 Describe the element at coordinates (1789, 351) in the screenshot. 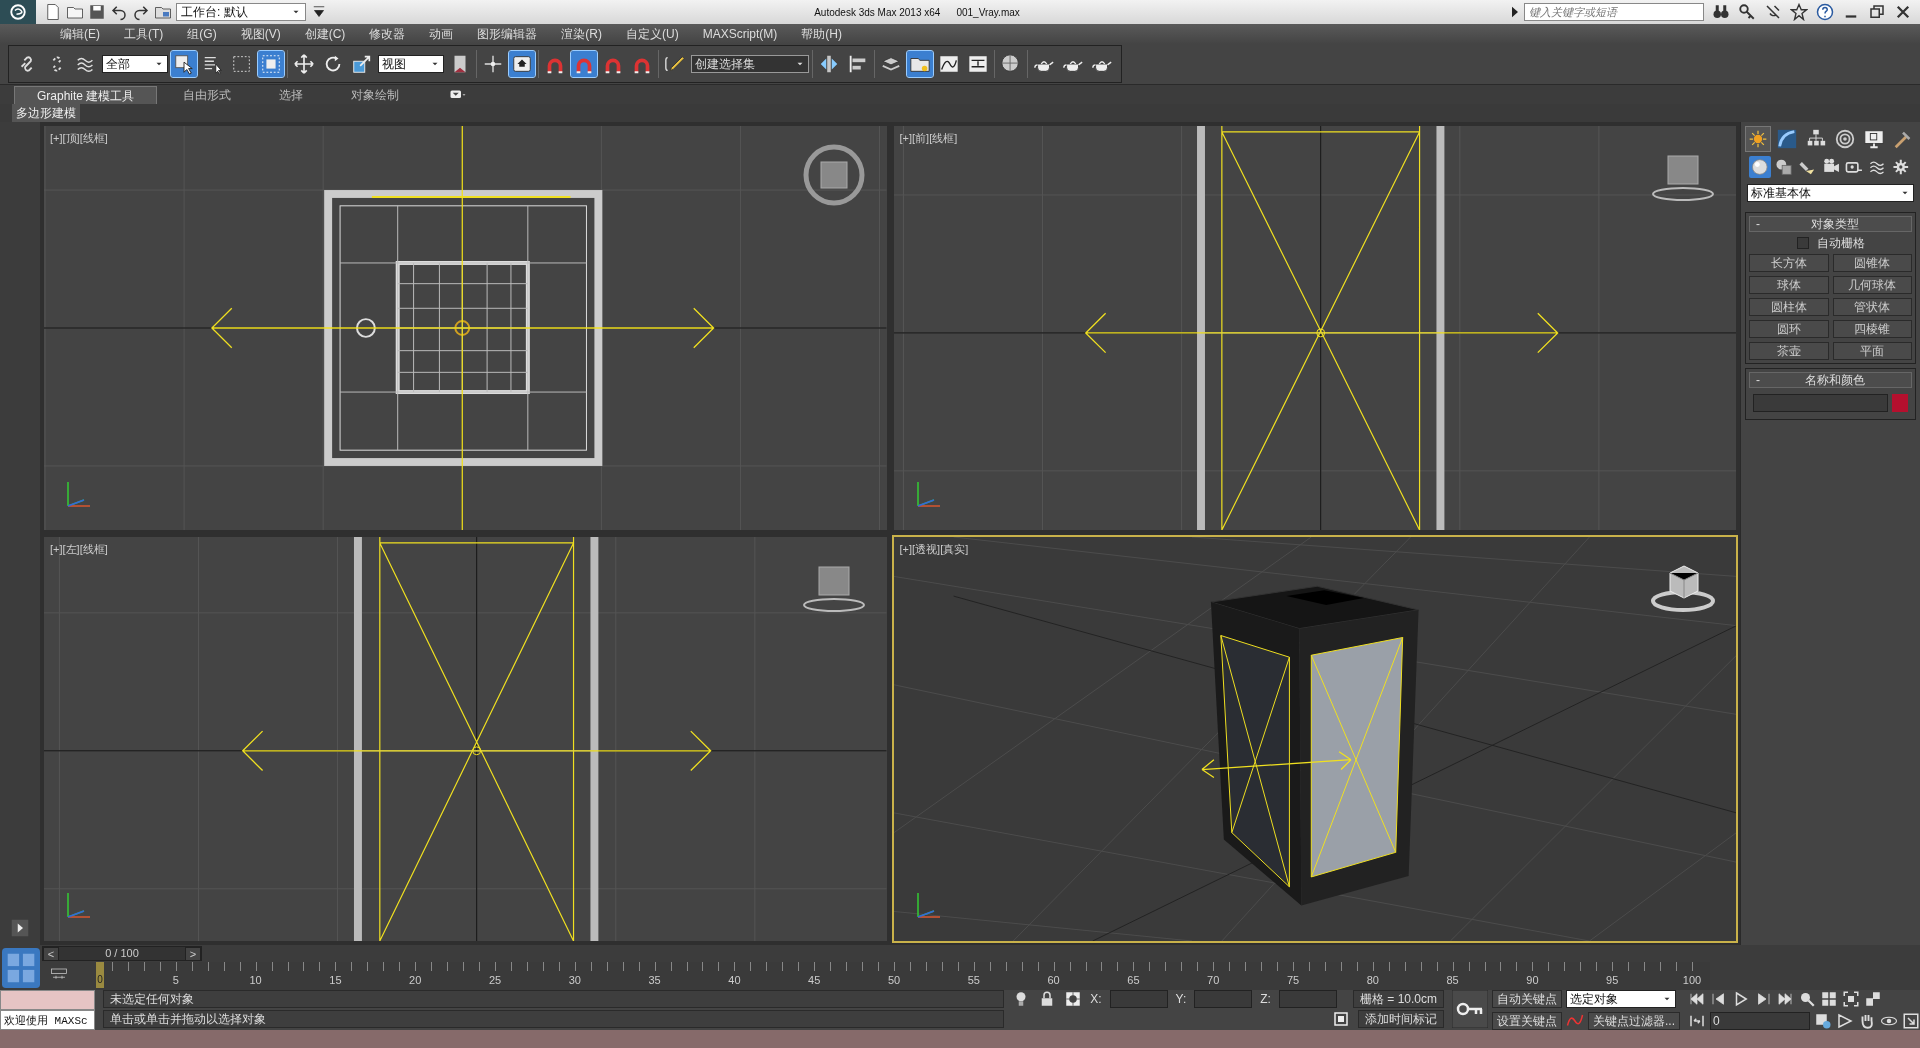

I see `object-type-button: 茶壶` at that location.